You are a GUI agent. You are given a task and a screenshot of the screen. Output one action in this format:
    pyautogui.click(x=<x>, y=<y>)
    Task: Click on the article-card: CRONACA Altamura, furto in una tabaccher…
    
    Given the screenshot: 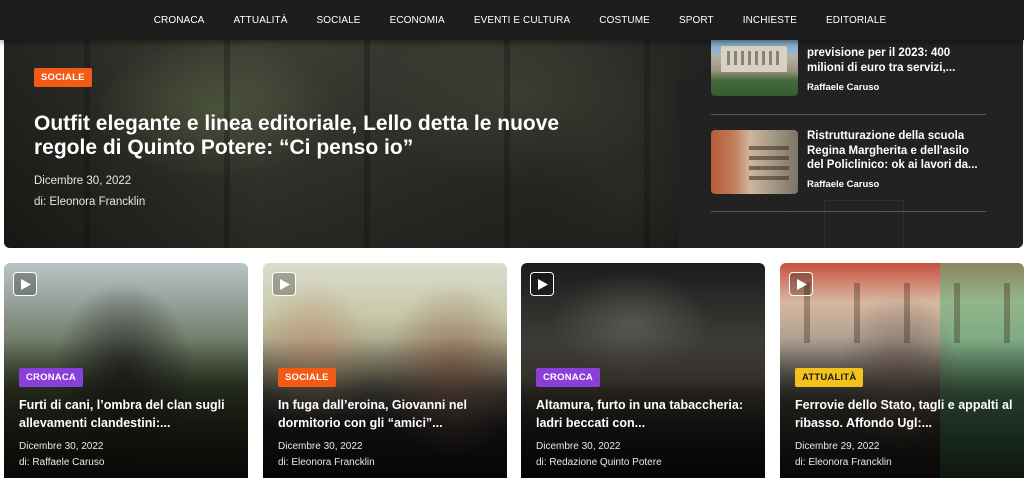 What is the action you would take?
    pyautogui.click(x=643, y=370)
    